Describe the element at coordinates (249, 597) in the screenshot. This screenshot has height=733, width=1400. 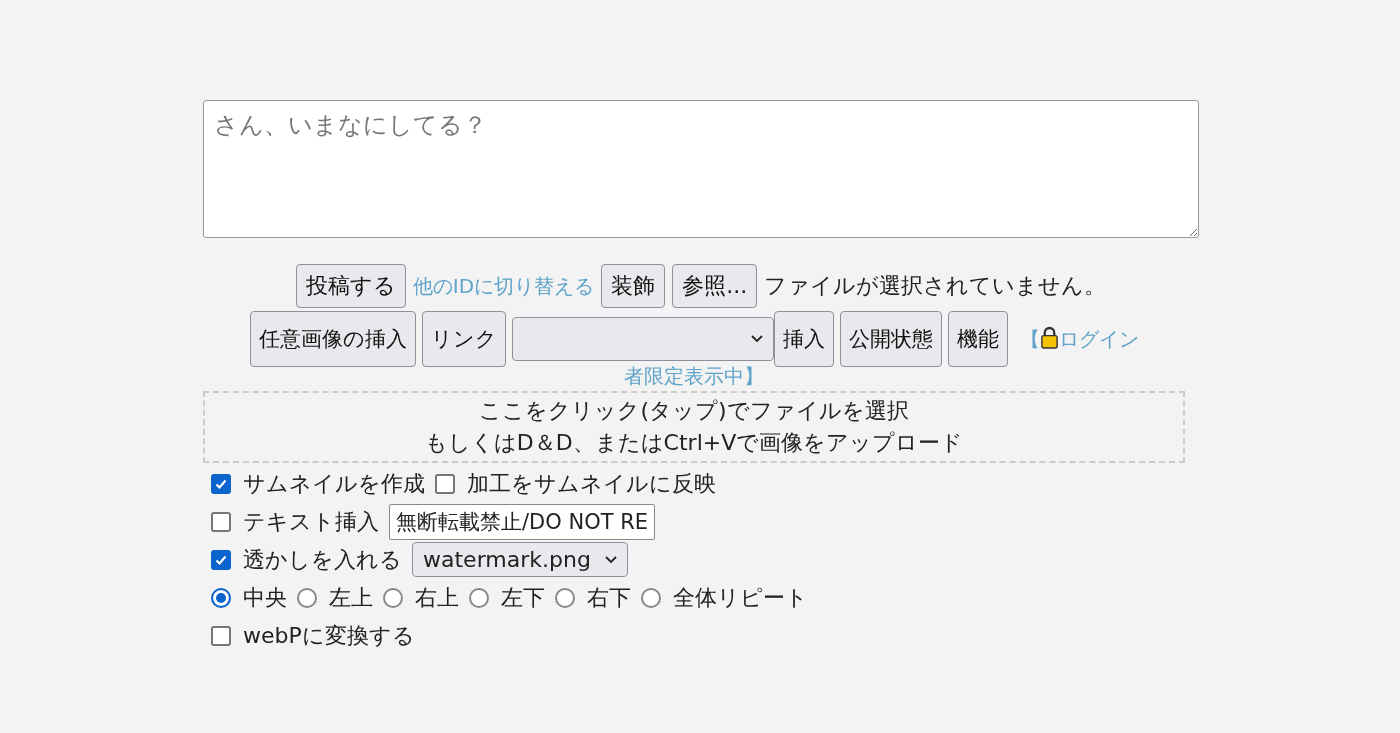
I see `radio-option: 中央` at that location.